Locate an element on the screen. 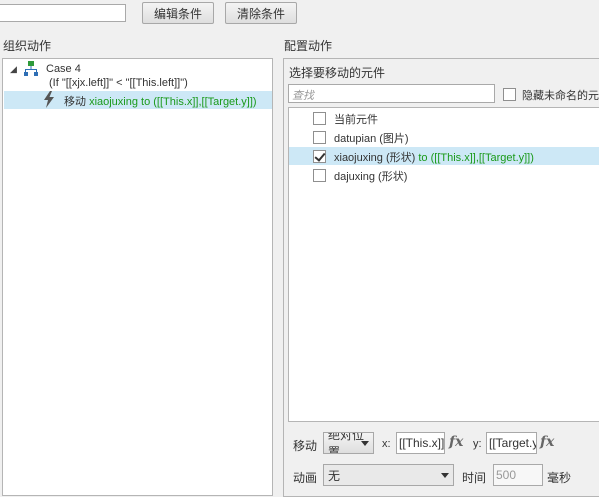  hide-unnamed-label: 隐藏未命名的元件 is located at coordinates (560, 96).